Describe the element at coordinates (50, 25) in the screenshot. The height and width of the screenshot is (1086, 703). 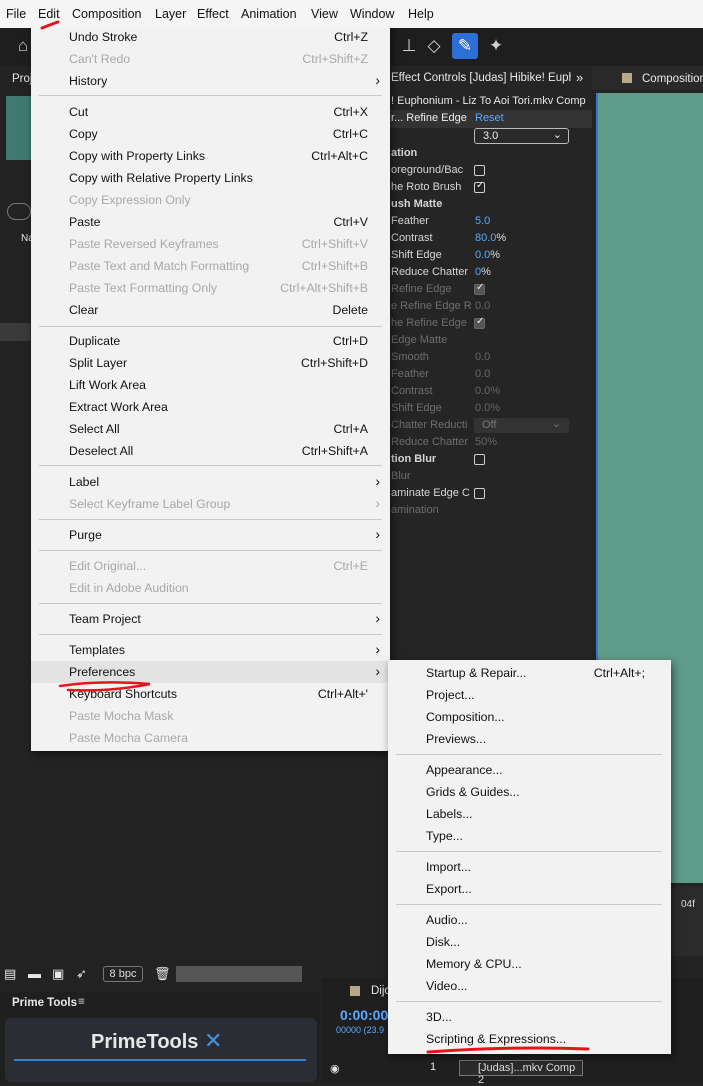
I see `edit-underline-mark` at that location.